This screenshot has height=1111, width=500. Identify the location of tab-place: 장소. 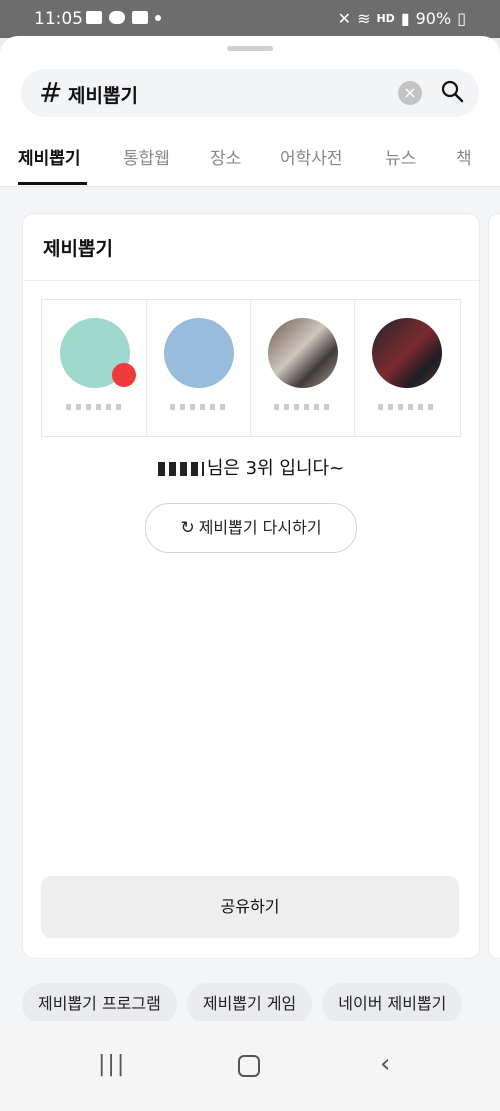
(225, 156).